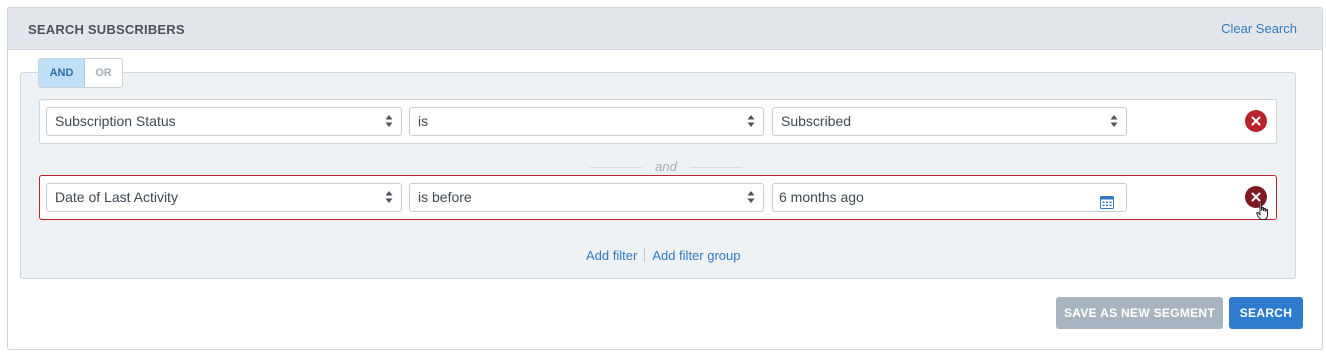 The width and height of the screenshot is (1326, 352). I want to click on filter-field-value: Date of Last Activity, so click(116, 197).